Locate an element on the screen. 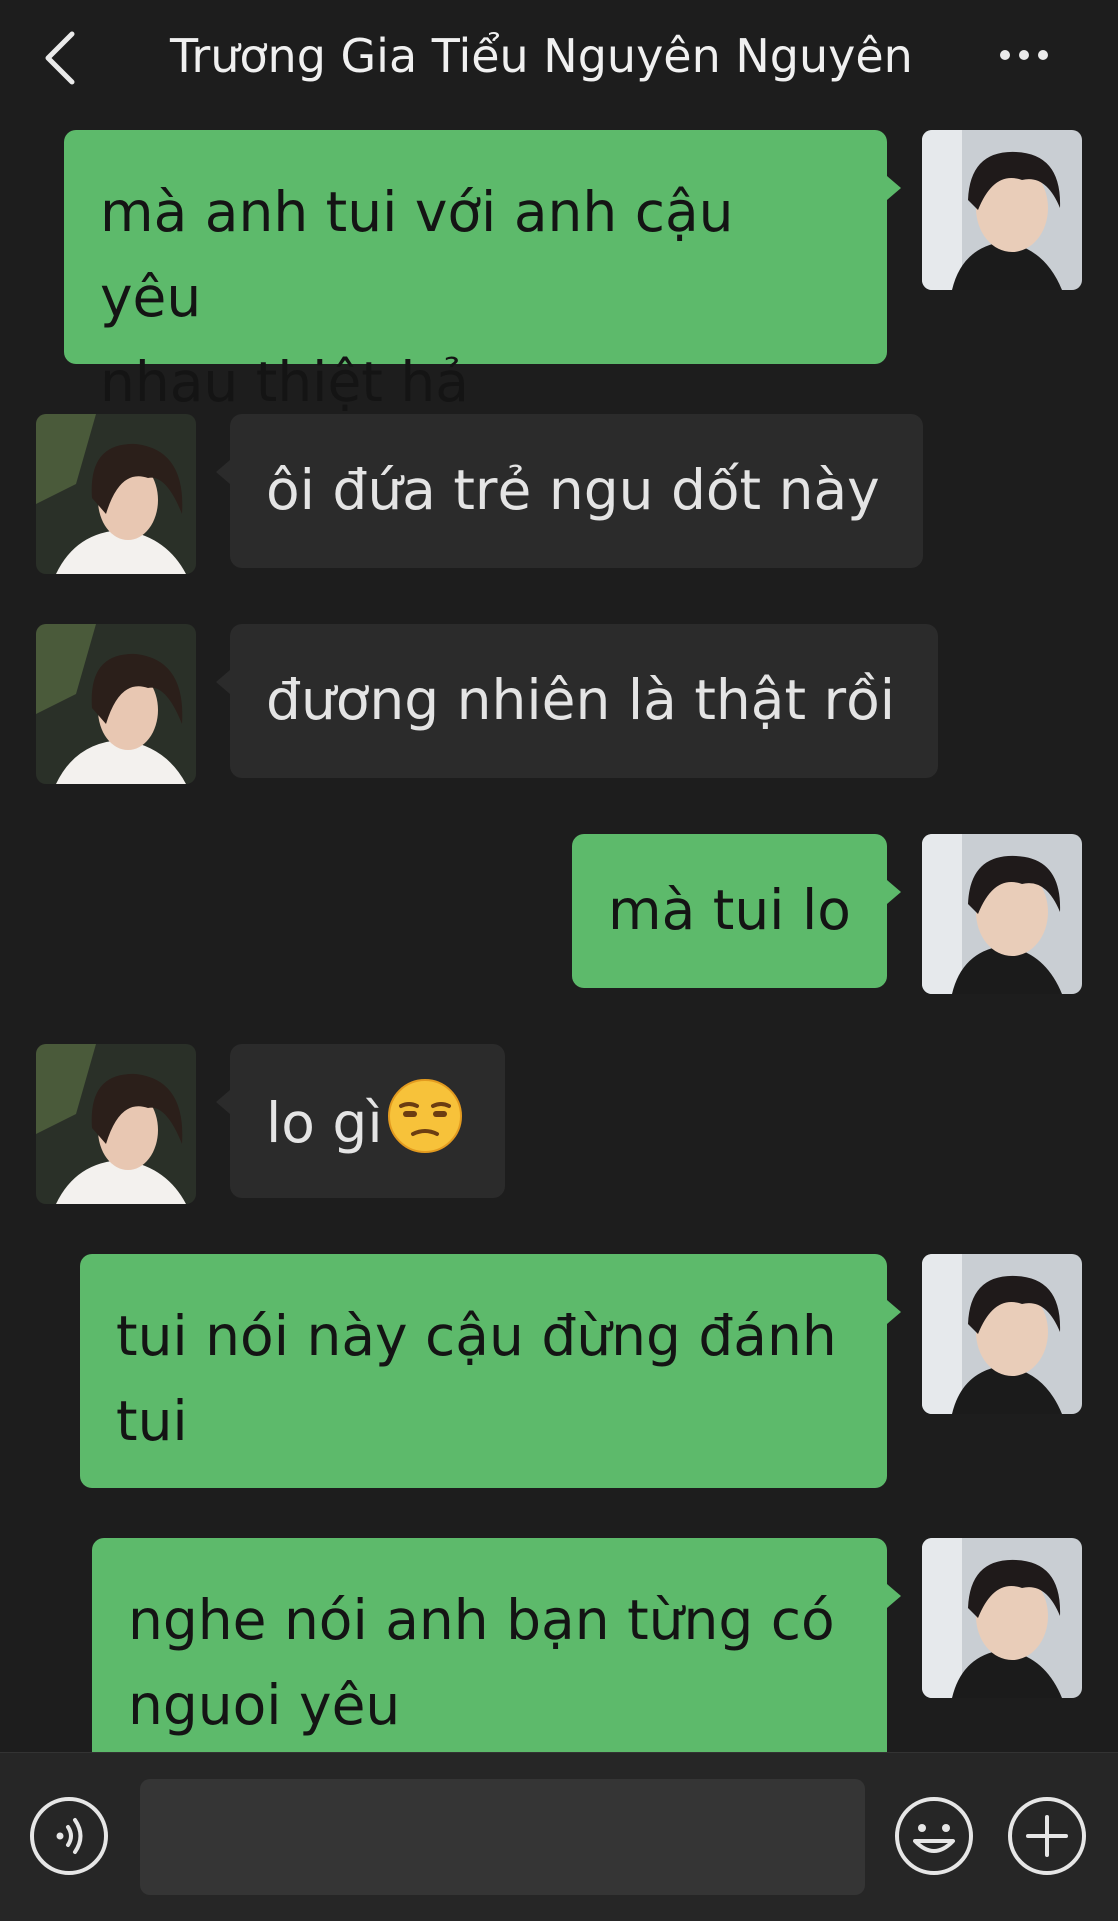 The width and height of the screenshot is (1118, 1921). message-text: mà tui lo is located at coordinates (729, 910).